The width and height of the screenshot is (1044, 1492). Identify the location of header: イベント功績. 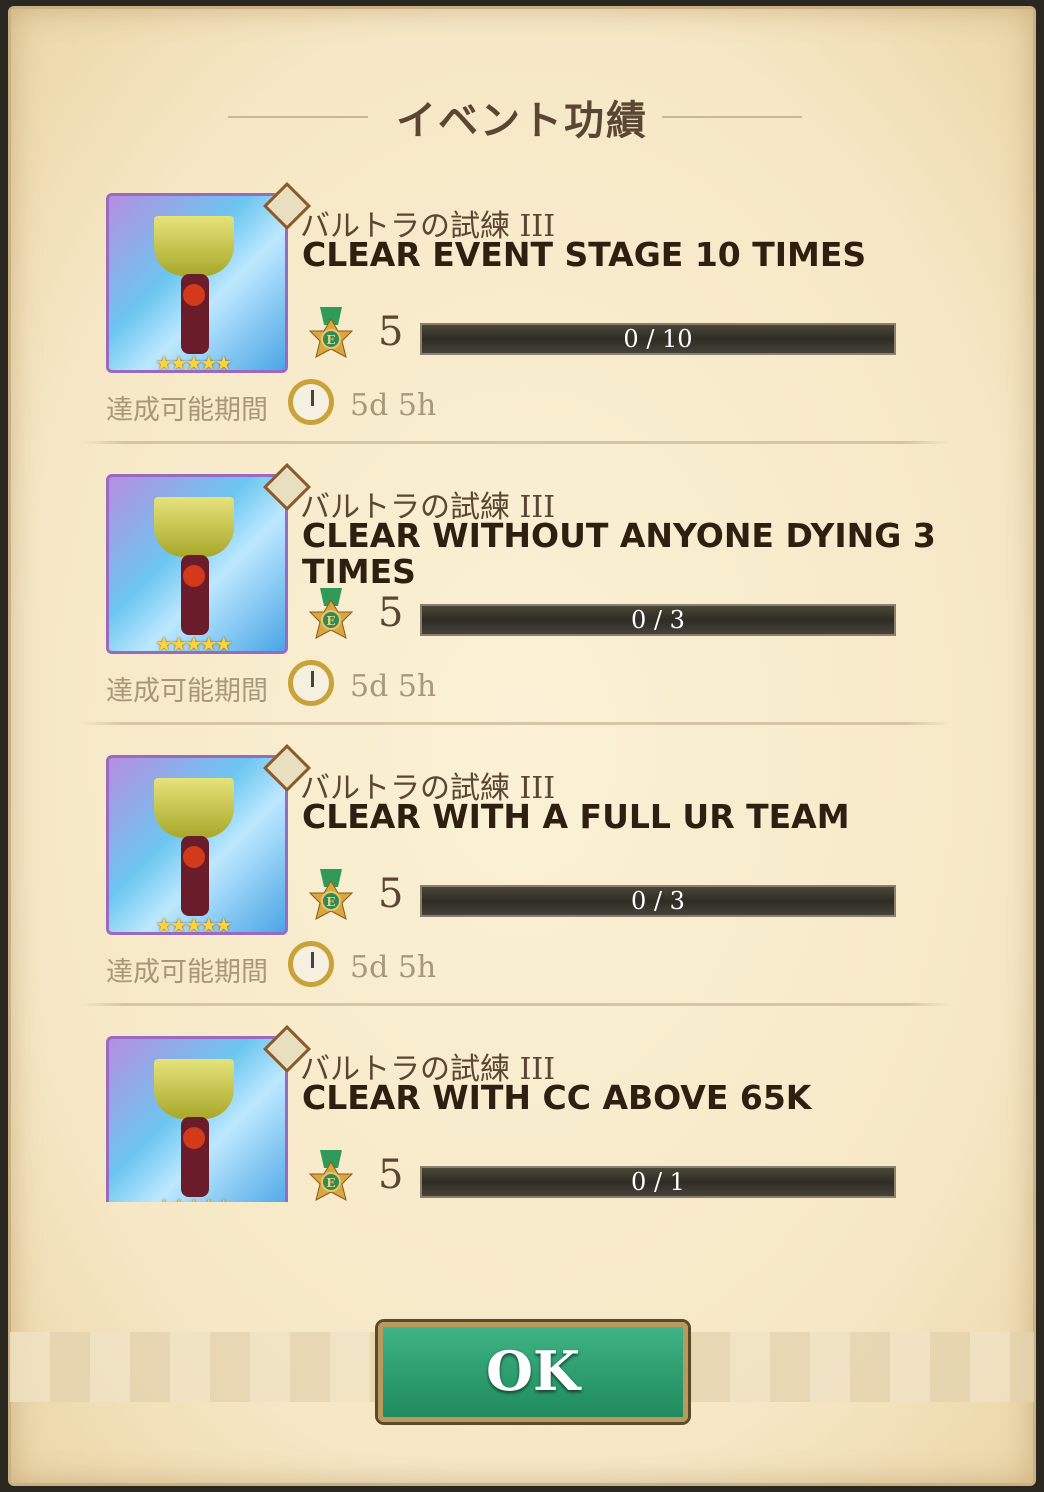
(522, 117).